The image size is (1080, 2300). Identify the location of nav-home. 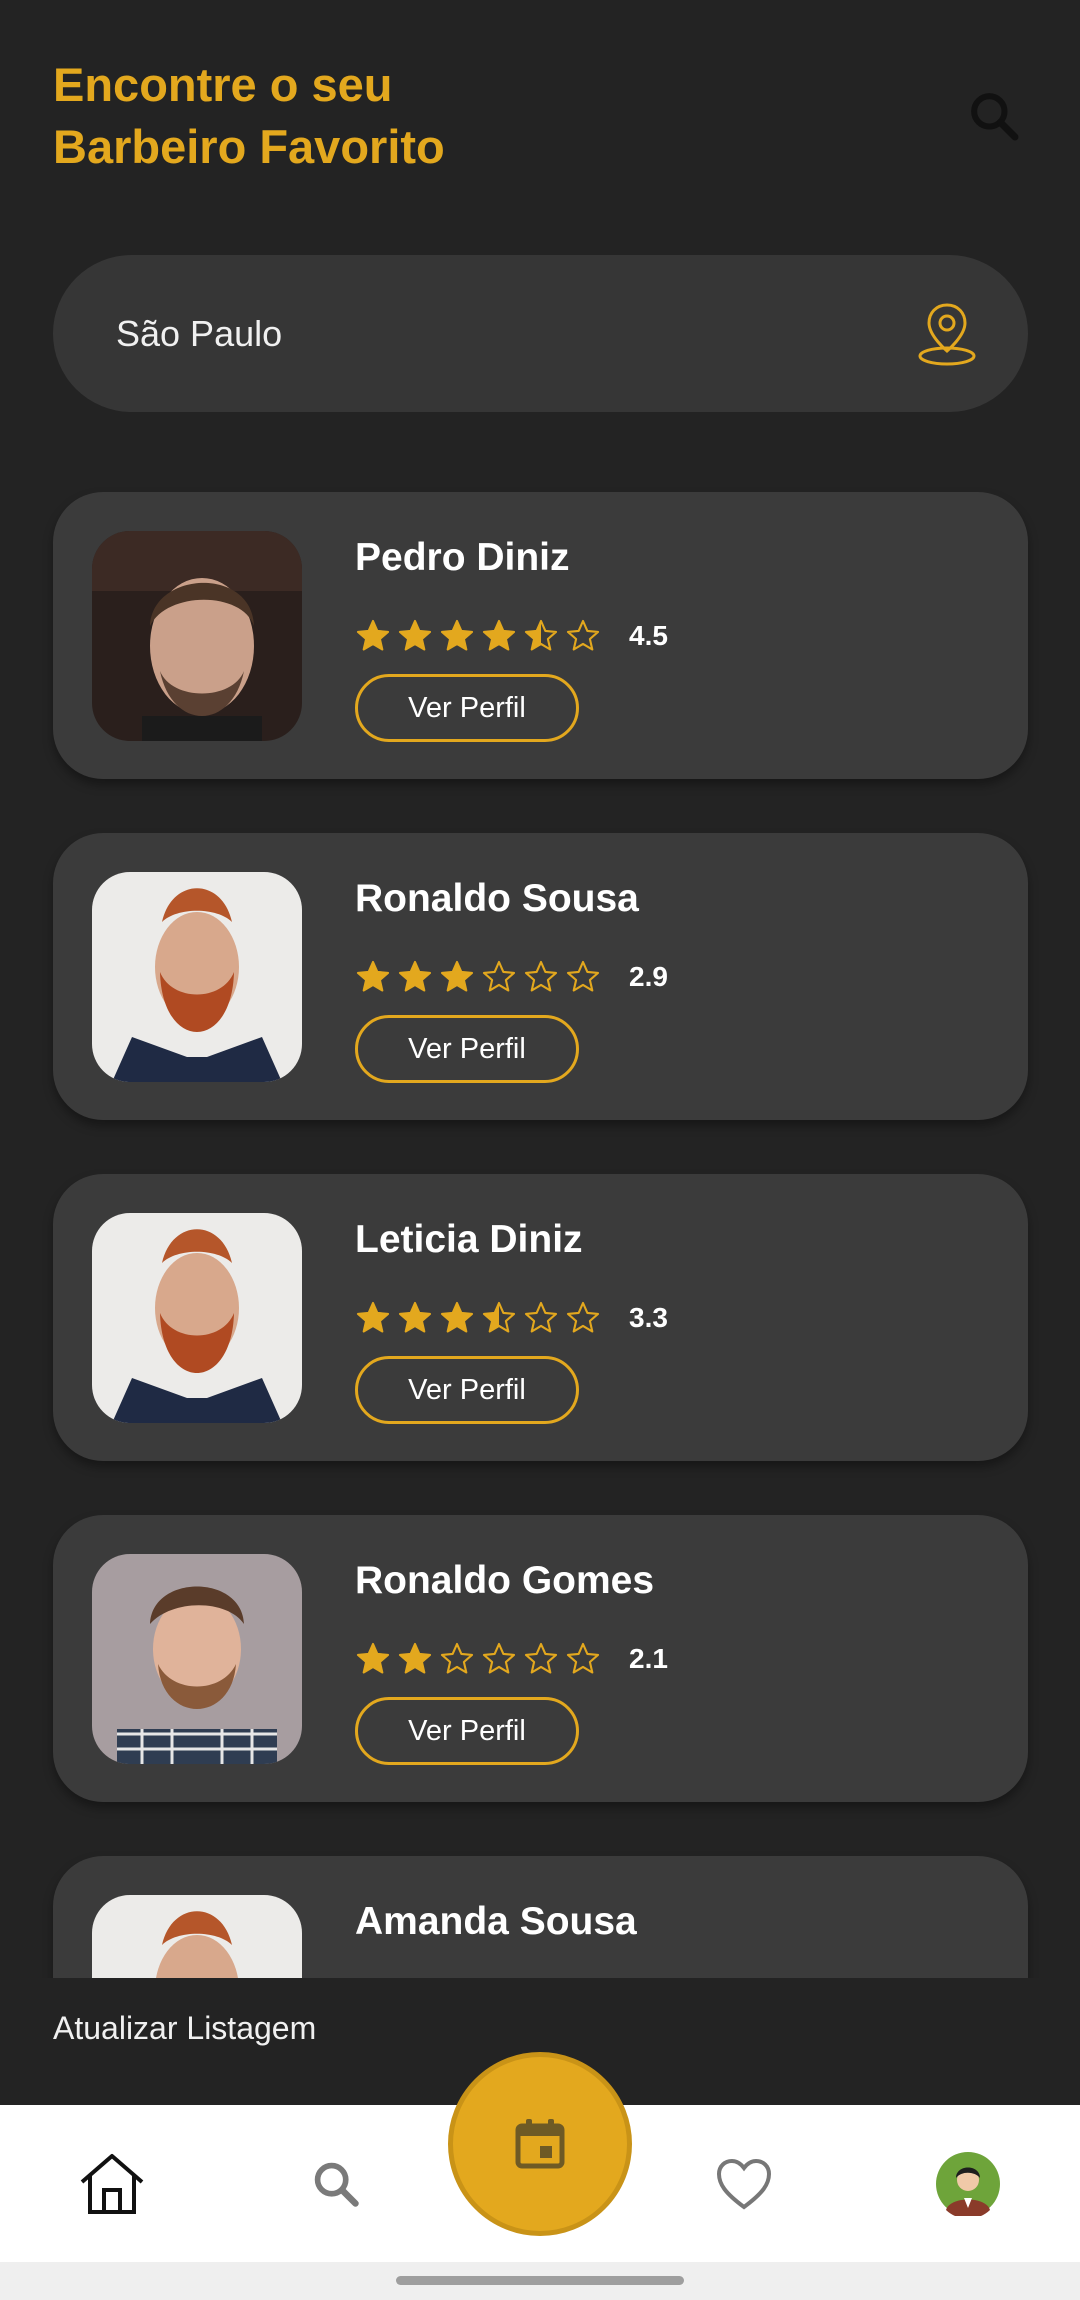
(112, 2183).